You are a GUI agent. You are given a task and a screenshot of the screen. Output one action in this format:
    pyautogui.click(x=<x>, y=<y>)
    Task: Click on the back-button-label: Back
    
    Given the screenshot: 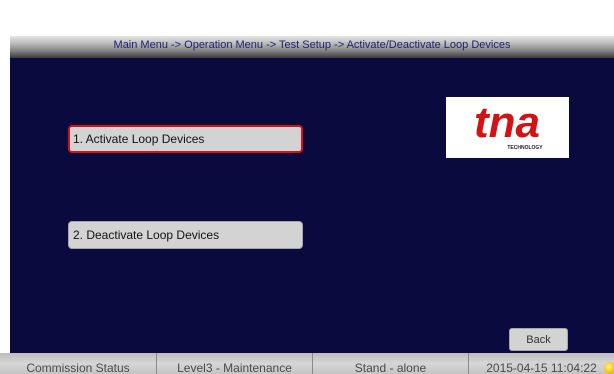 What is the action you would take?
    pyautogui.click(x=538, y=339)
    